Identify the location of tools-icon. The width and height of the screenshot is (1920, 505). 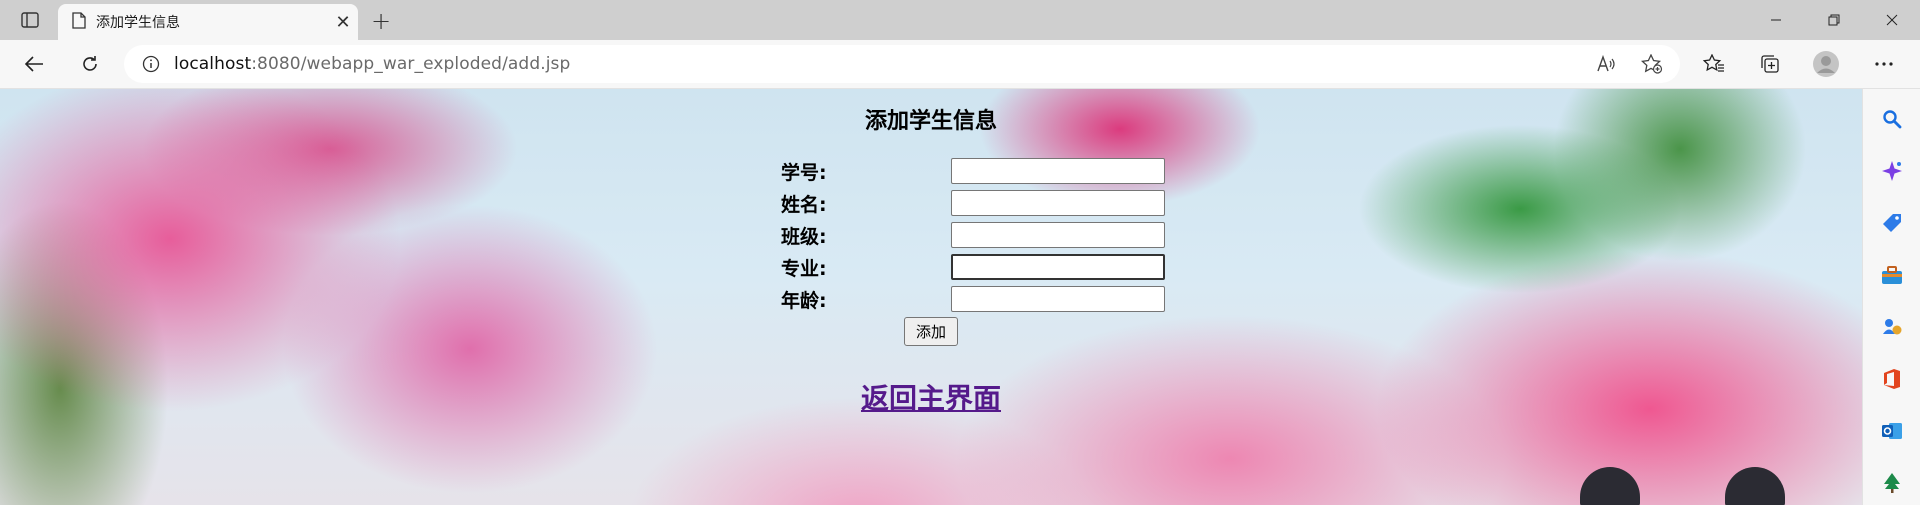
(1892, 275).